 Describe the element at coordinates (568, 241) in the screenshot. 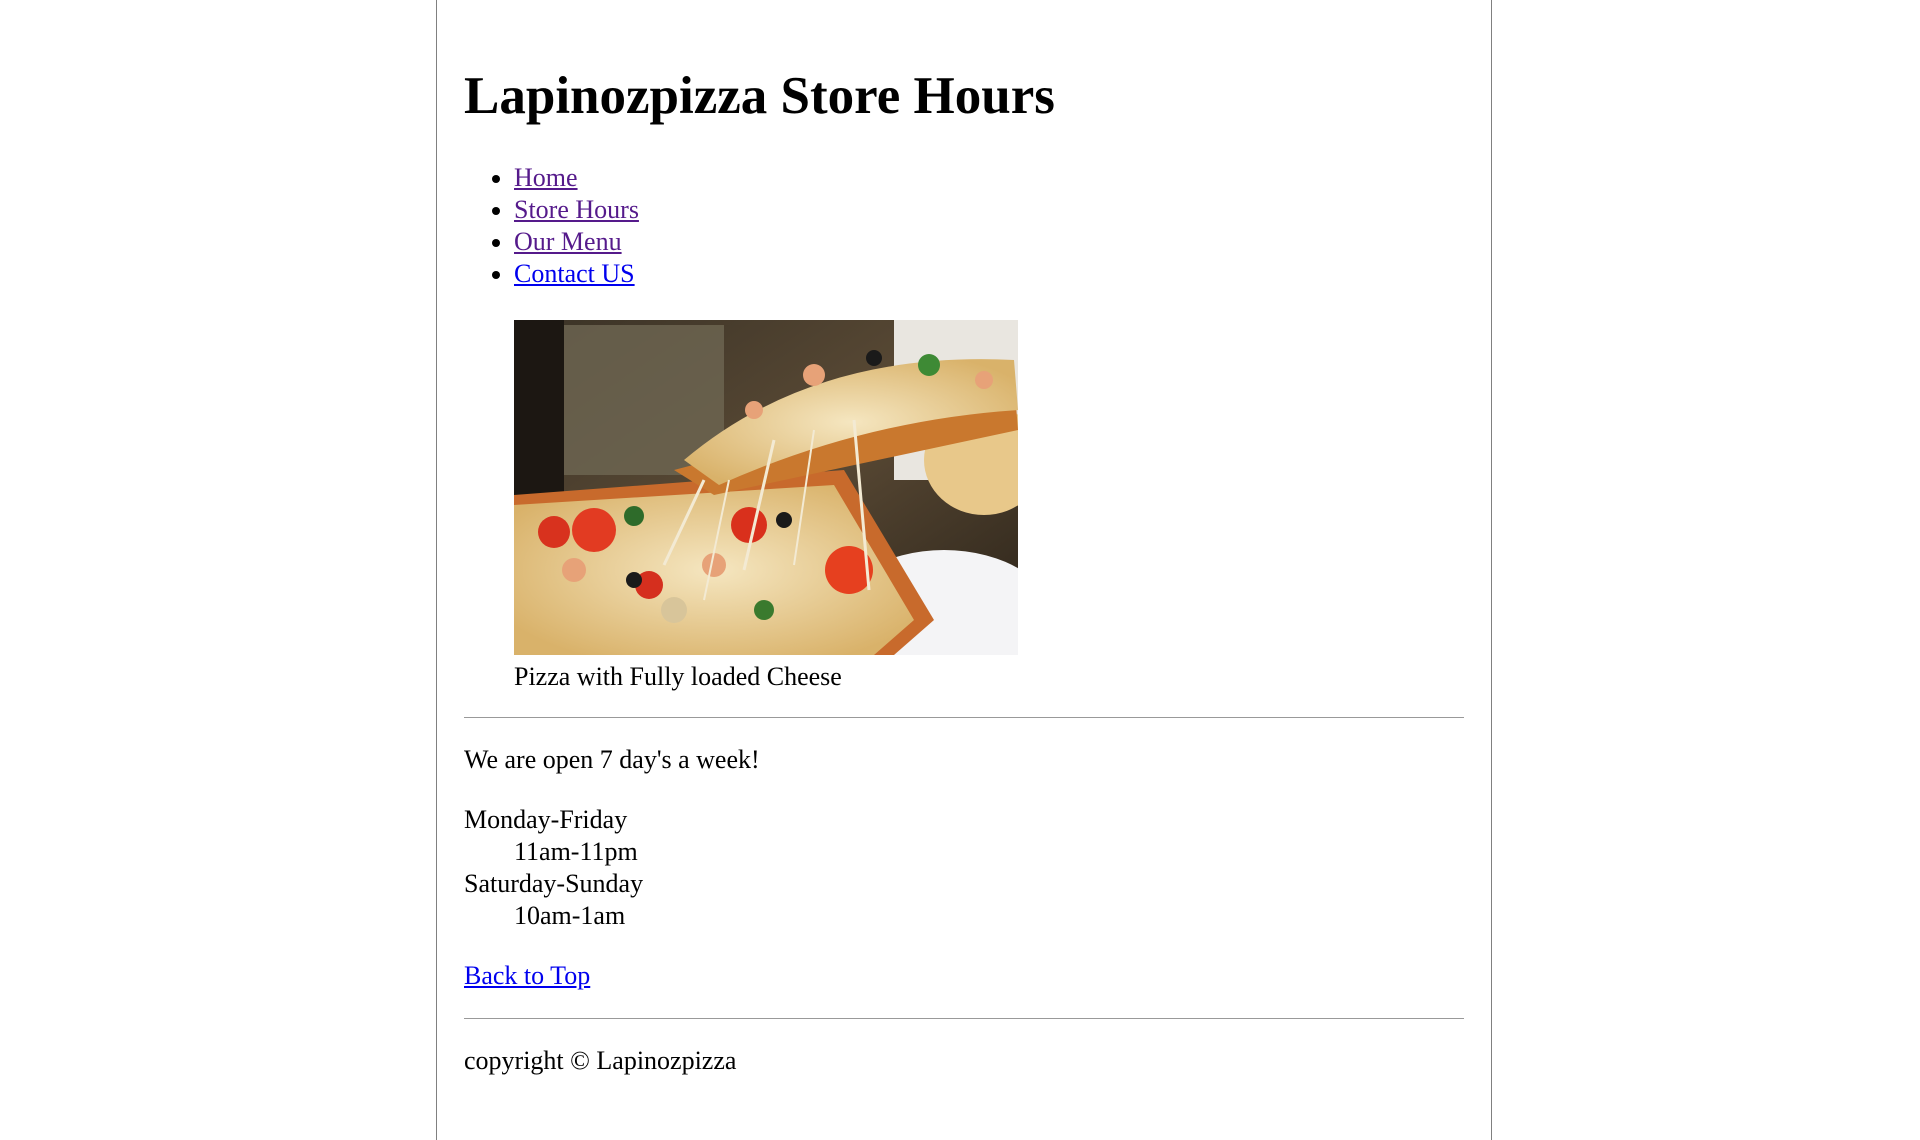

I see `nav-link-our-menu: Our Menu` at that location.